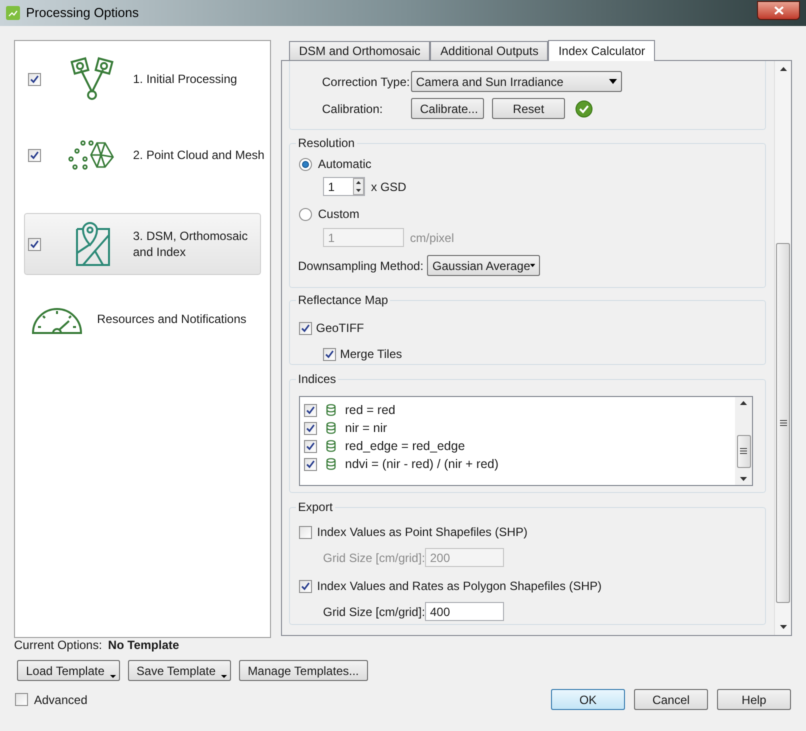  What do you see at coordinates (459, 586) in the screenshot?
I see `option-label: Index Values and Rates as Polygon Shapefiles (SHP)` at bounding box center [459, 586].